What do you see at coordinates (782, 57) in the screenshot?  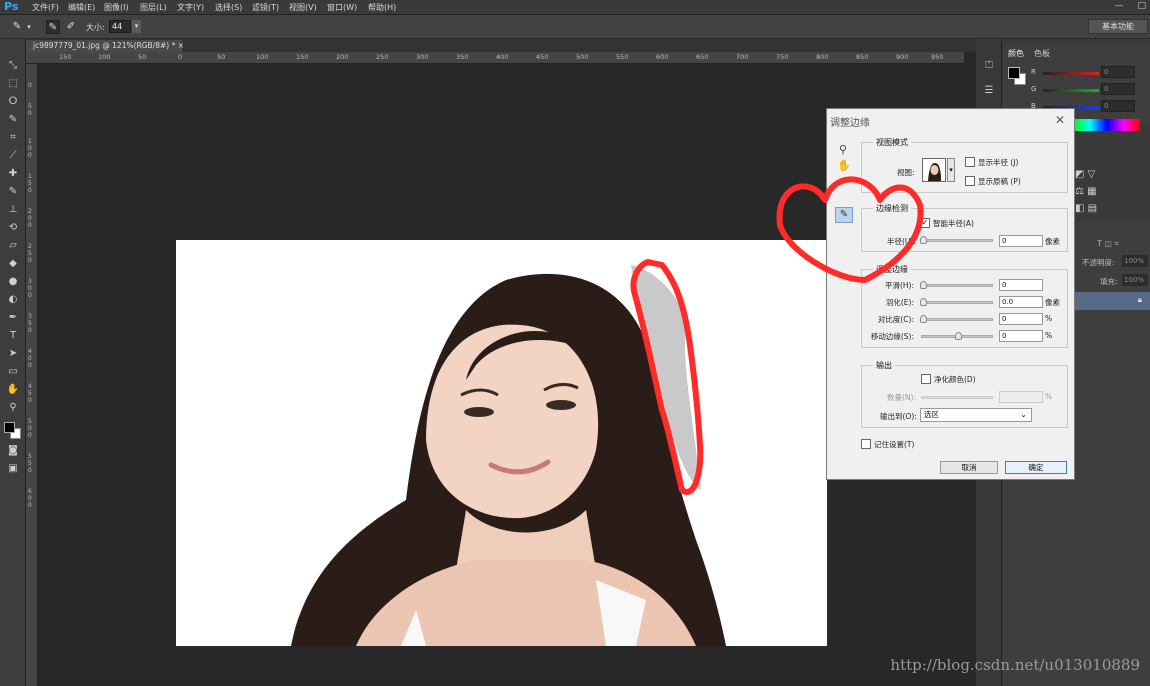 I see `ruler-tick: 750` at bounding box center [782, 57].